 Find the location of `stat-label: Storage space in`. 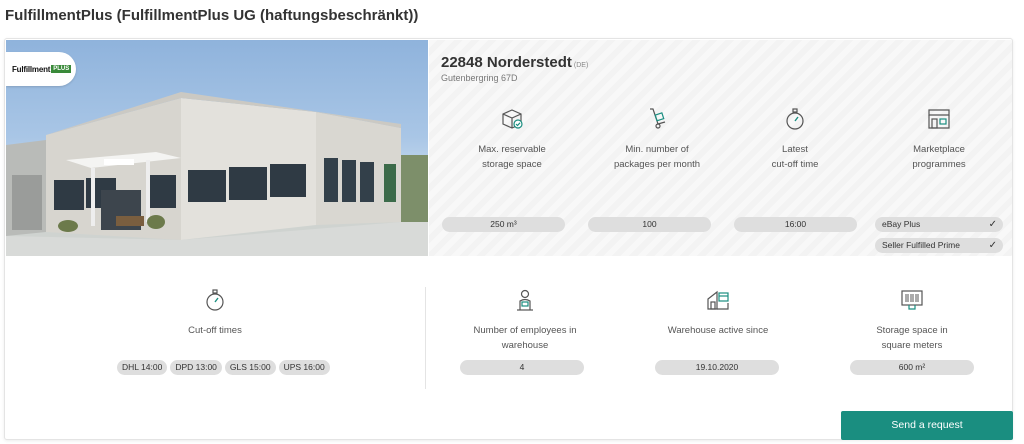

stat-label: Storage space in is located at coordinates (912, 330).